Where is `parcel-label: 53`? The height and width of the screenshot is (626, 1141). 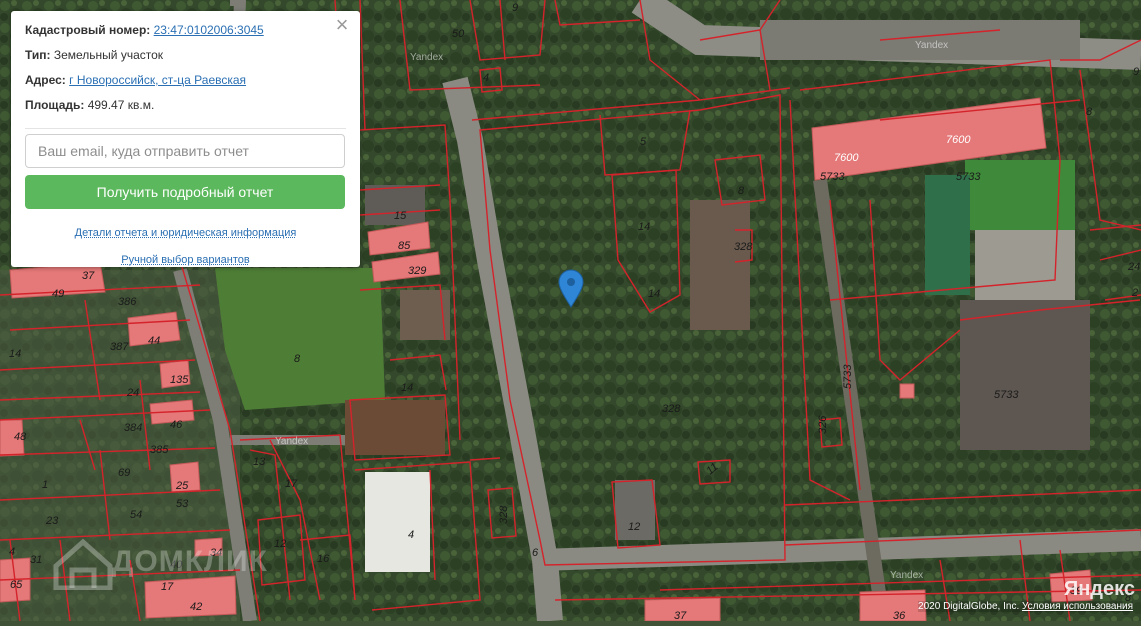 parcel-label: 53 is located at coordinates (182, 504).